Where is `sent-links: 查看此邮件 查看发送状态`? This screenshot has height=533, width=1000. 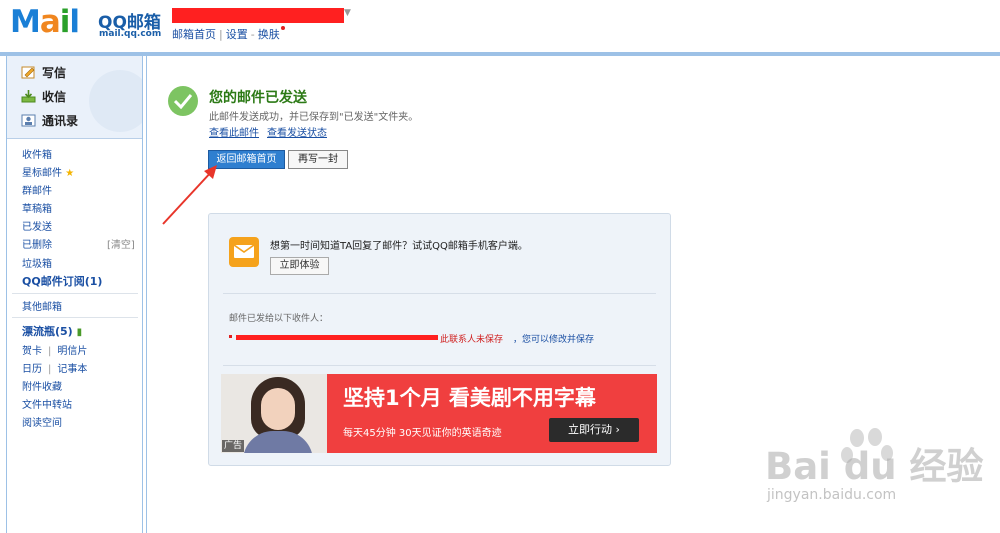
sent-links: 查看此邮件 查看发送状态 is located at coordinates (272, 131).